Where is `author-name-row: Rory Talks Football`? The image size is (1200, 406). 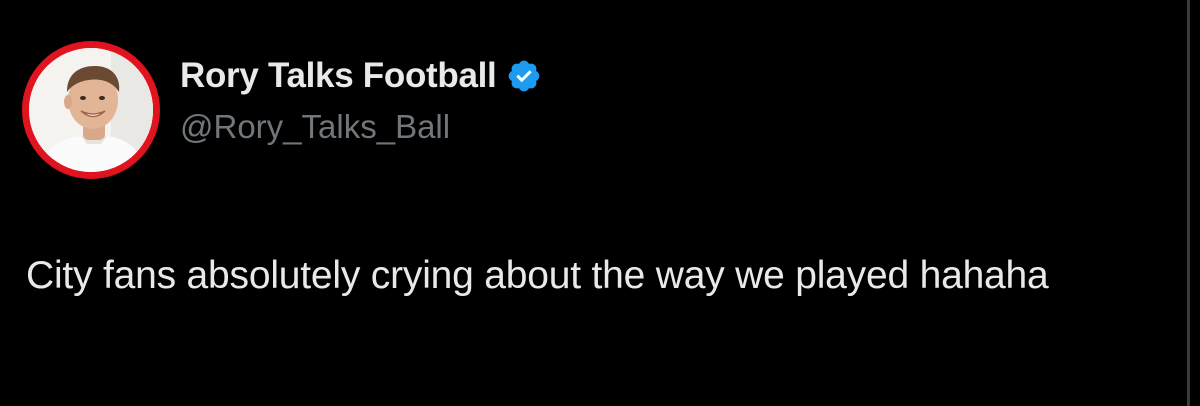
author-name-row: Rory Talks Football is located at coordinates (361, 76).